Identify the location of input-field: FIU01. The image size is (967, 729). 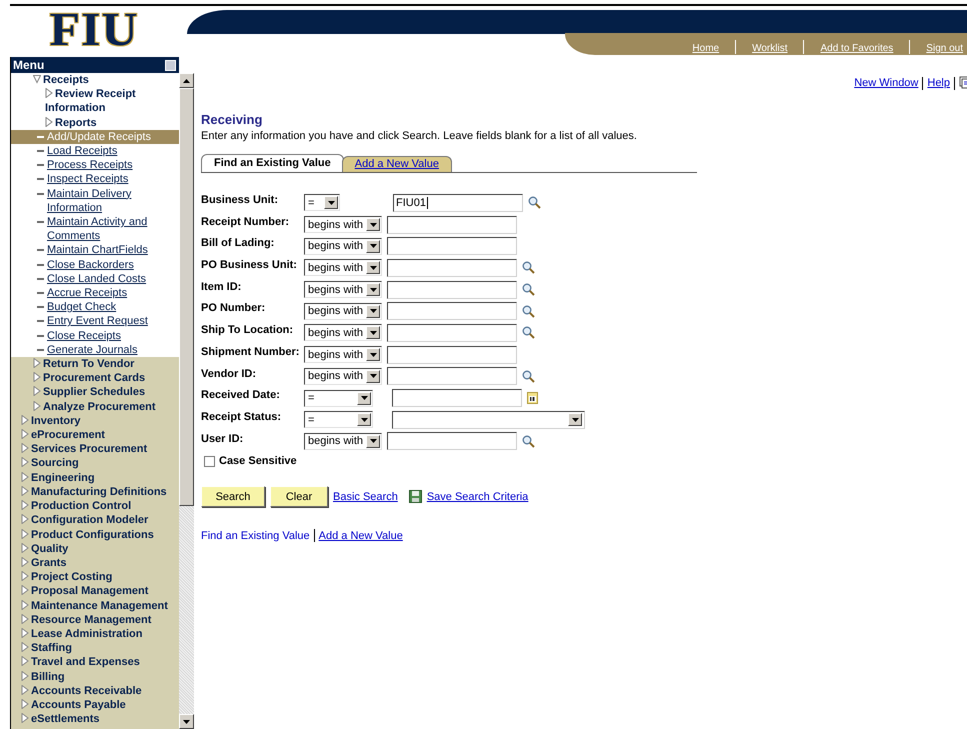
(458, 203).